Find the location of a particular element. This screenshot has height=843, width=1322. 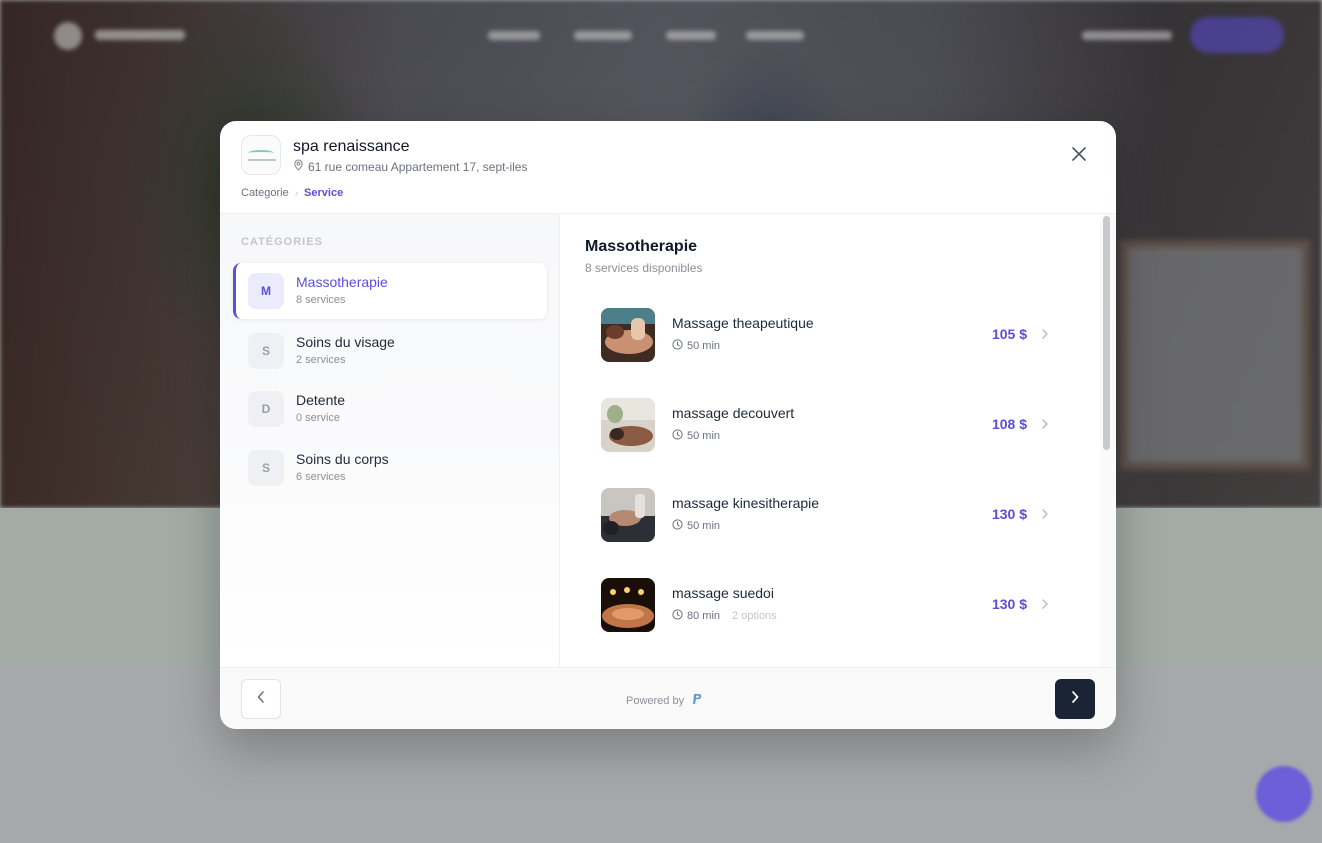

close-button is located at coordinates (1079, 156).